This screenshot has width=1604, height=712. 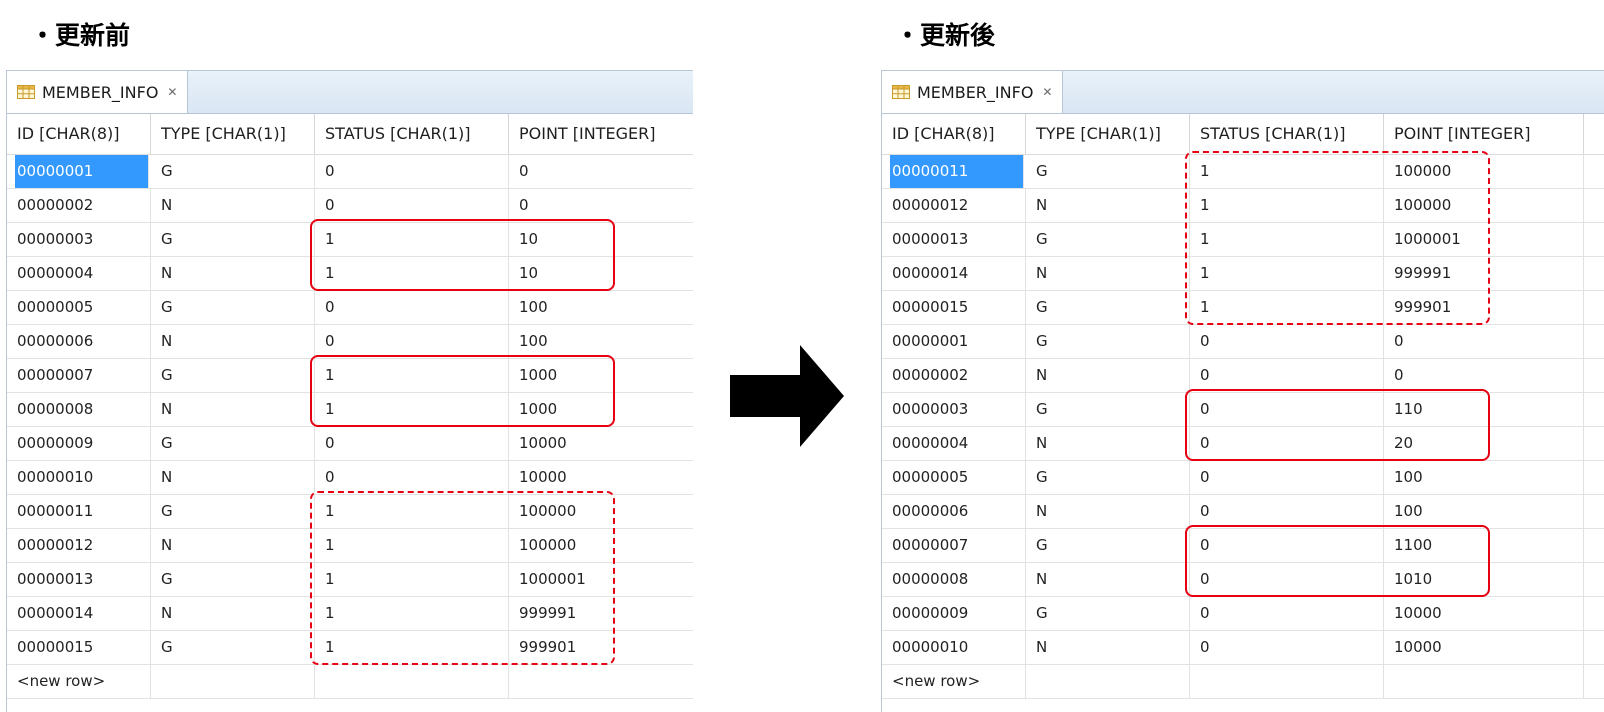 What do you see at coordinates (954, 205) in the screenshot?
I see `table-cell: 00000012` at bounding box center [954, 205].